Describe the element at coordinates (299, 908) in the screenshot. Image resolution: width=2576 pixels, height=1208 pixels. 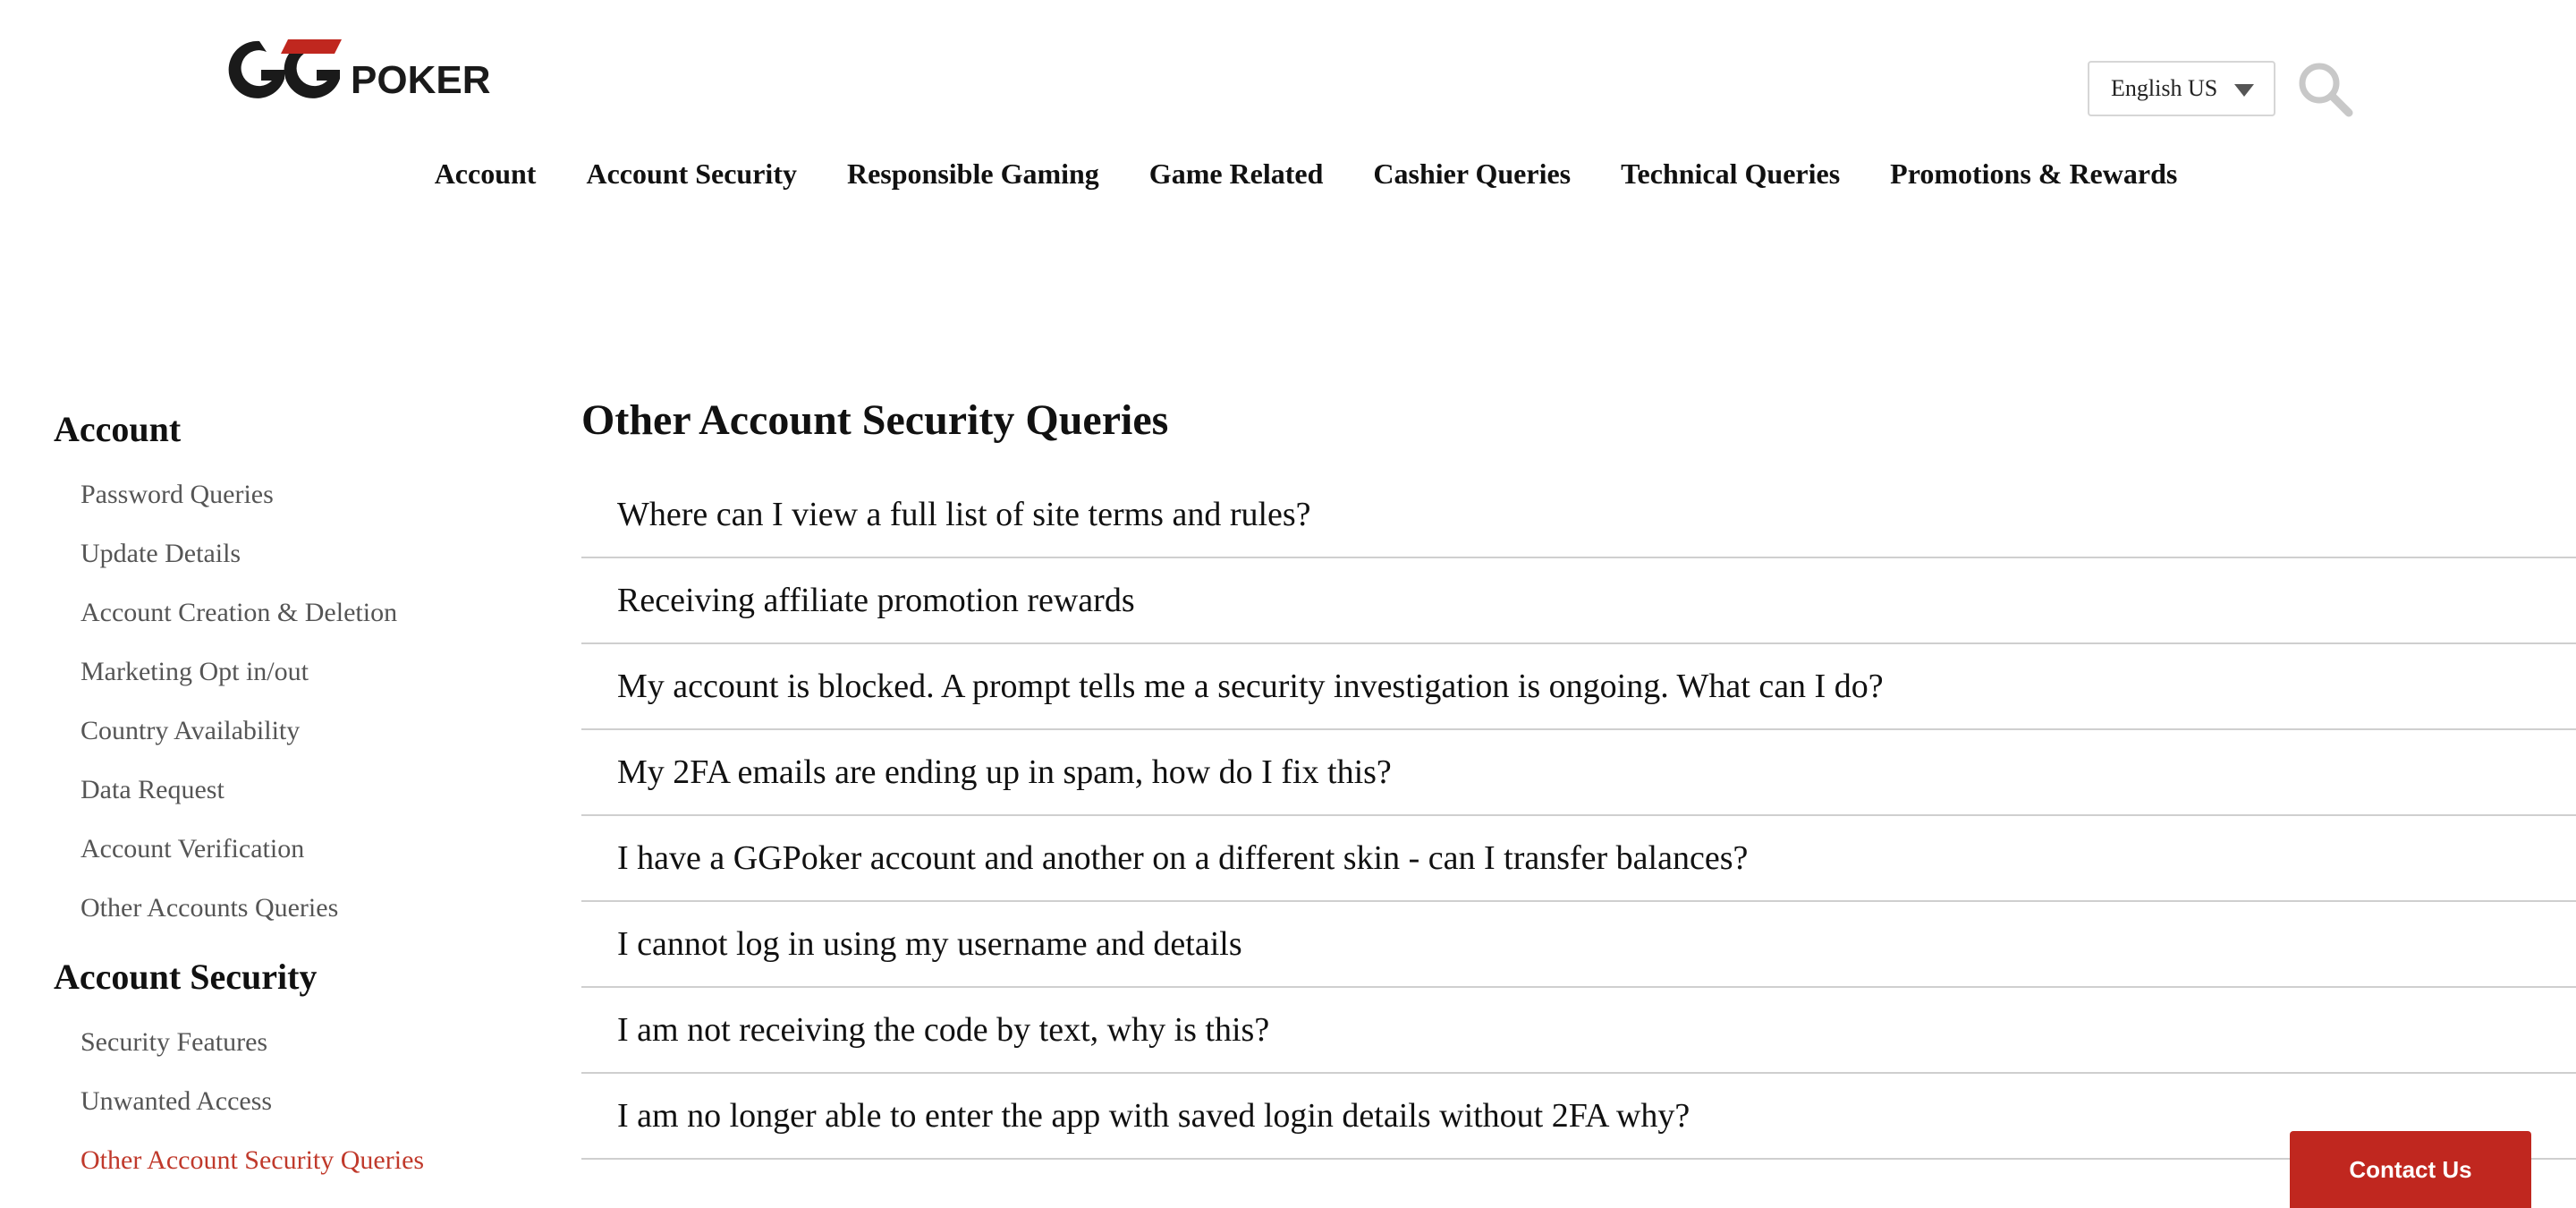
I see `sidebar-item-other-accounts-queries: Other Accounts Queries` at that location.